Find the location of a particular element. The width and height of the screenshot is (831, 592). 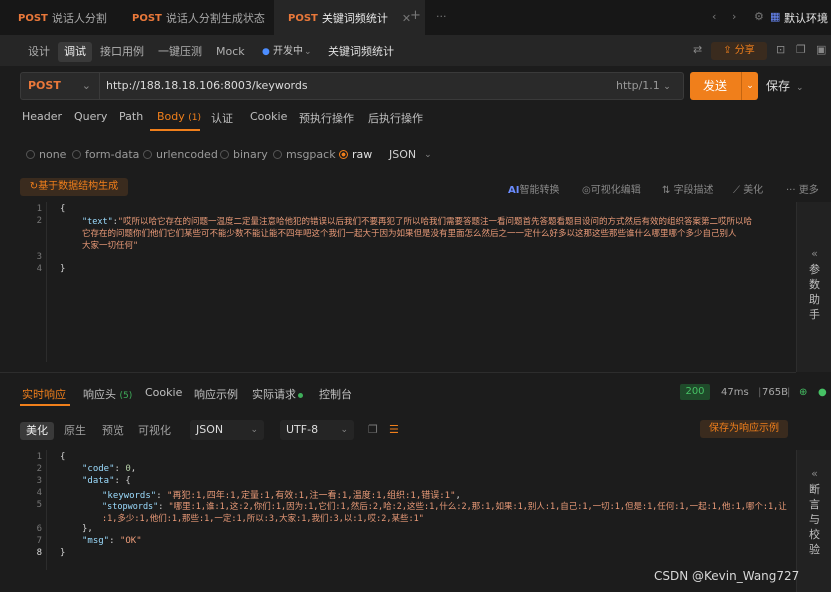

globe-icon: ⊕ is located at coordinates (803, 392).